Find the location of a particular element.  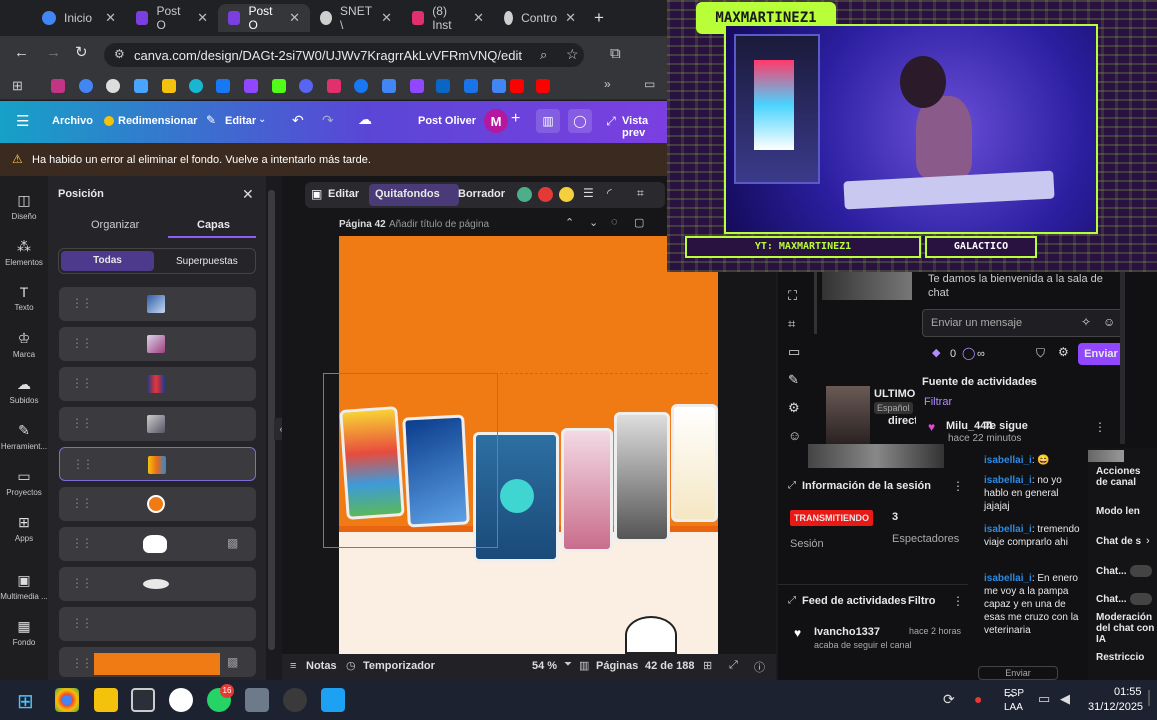

filter-link: Filtrar is located at coordinates (938, 402).